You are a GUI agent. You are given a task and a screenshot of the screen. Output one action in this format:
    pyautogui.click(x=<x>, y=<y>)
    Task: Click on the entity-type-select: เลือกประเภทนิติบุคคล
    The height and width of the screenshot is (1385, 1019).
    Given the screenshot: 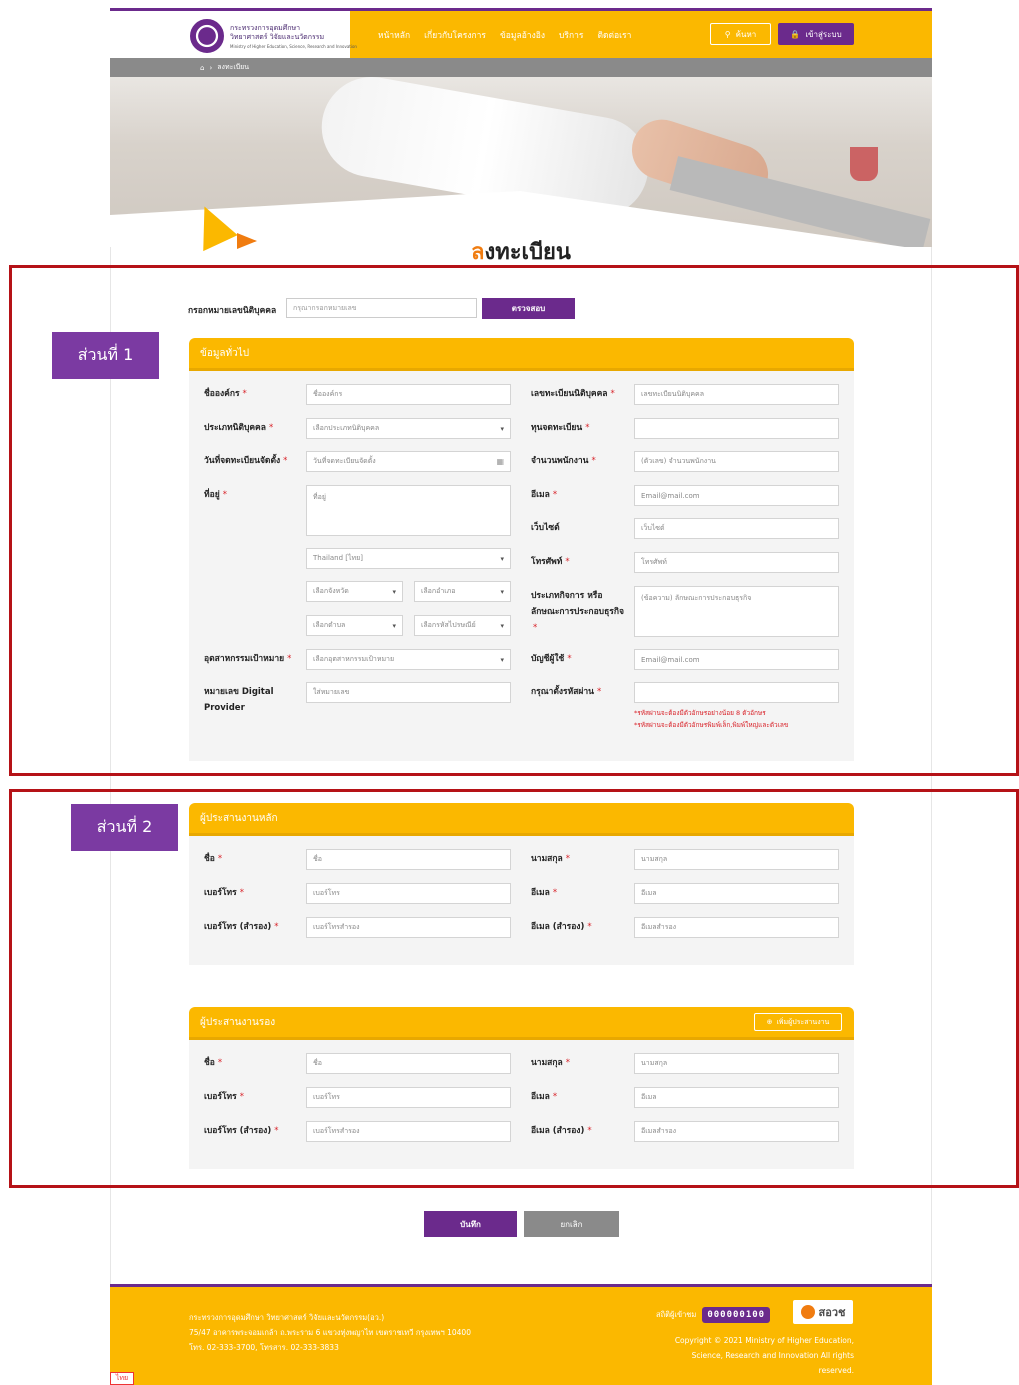 What is the action you would take?
    pyautogui.click(x=408, y=428)
    